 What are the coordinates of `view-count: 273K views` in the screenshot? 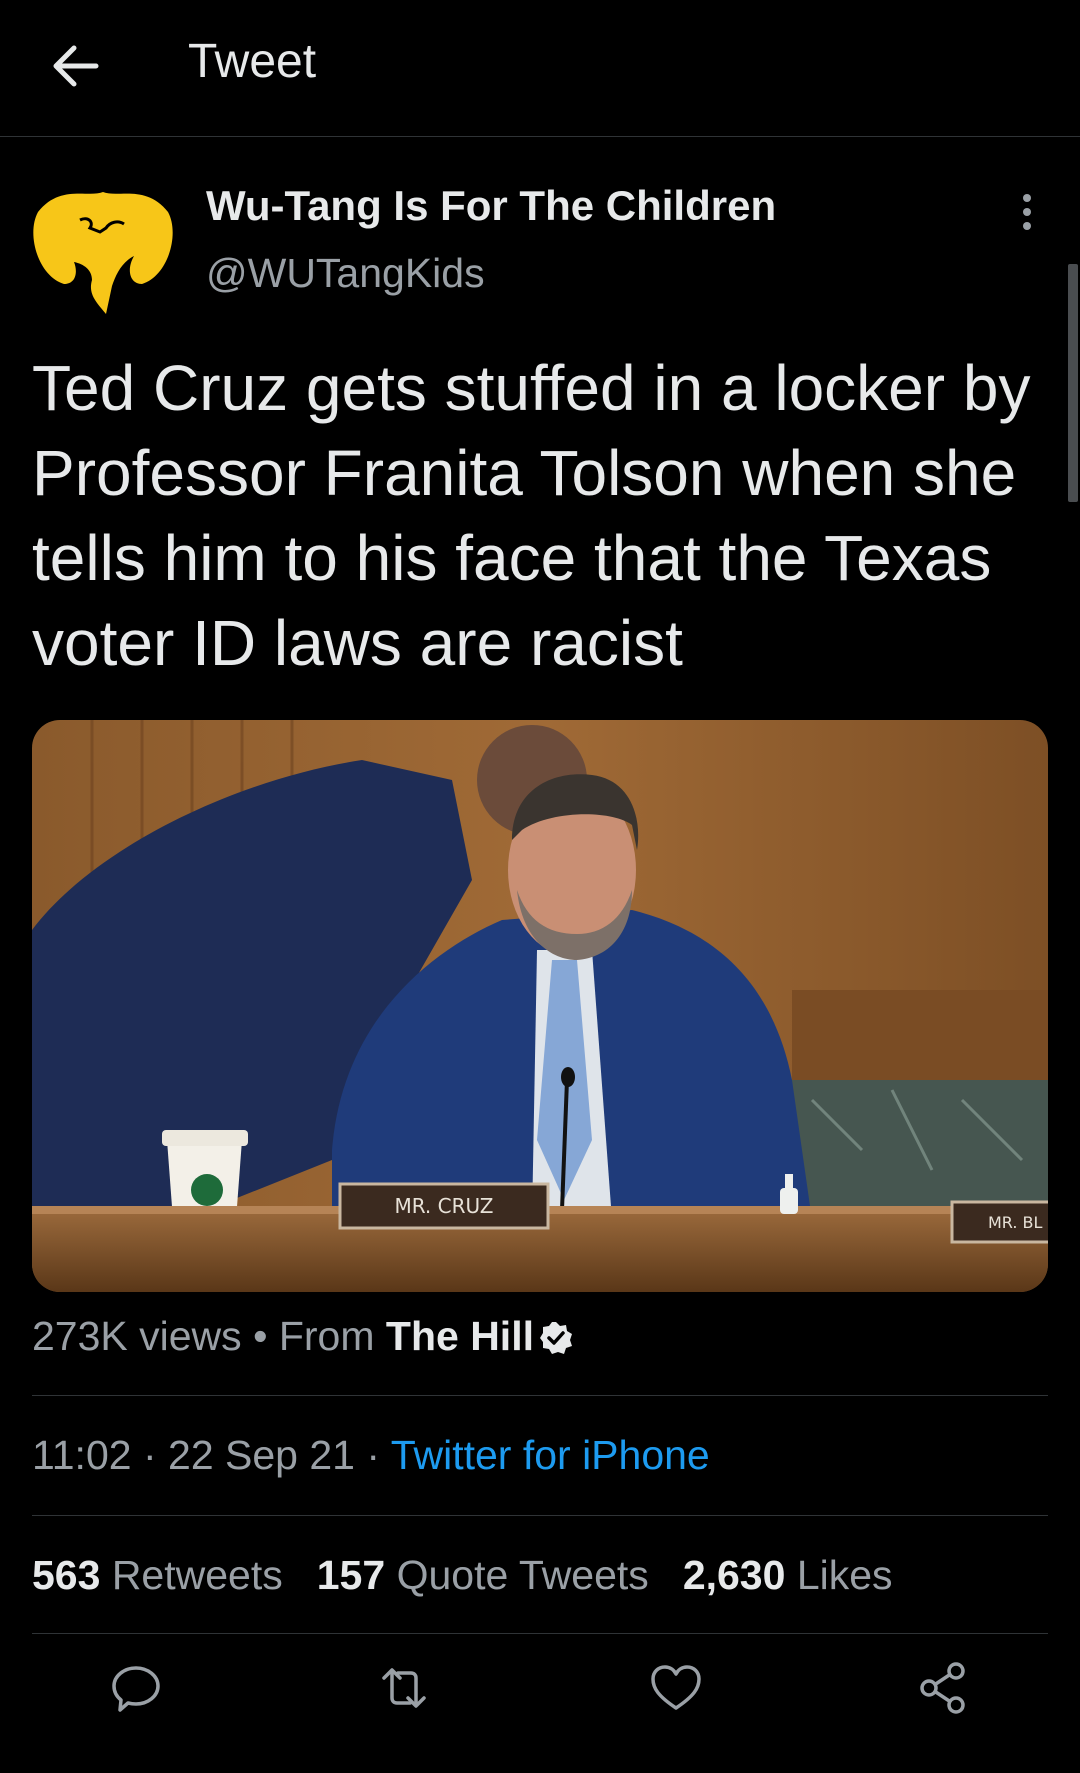 It's located at (137, 1336).